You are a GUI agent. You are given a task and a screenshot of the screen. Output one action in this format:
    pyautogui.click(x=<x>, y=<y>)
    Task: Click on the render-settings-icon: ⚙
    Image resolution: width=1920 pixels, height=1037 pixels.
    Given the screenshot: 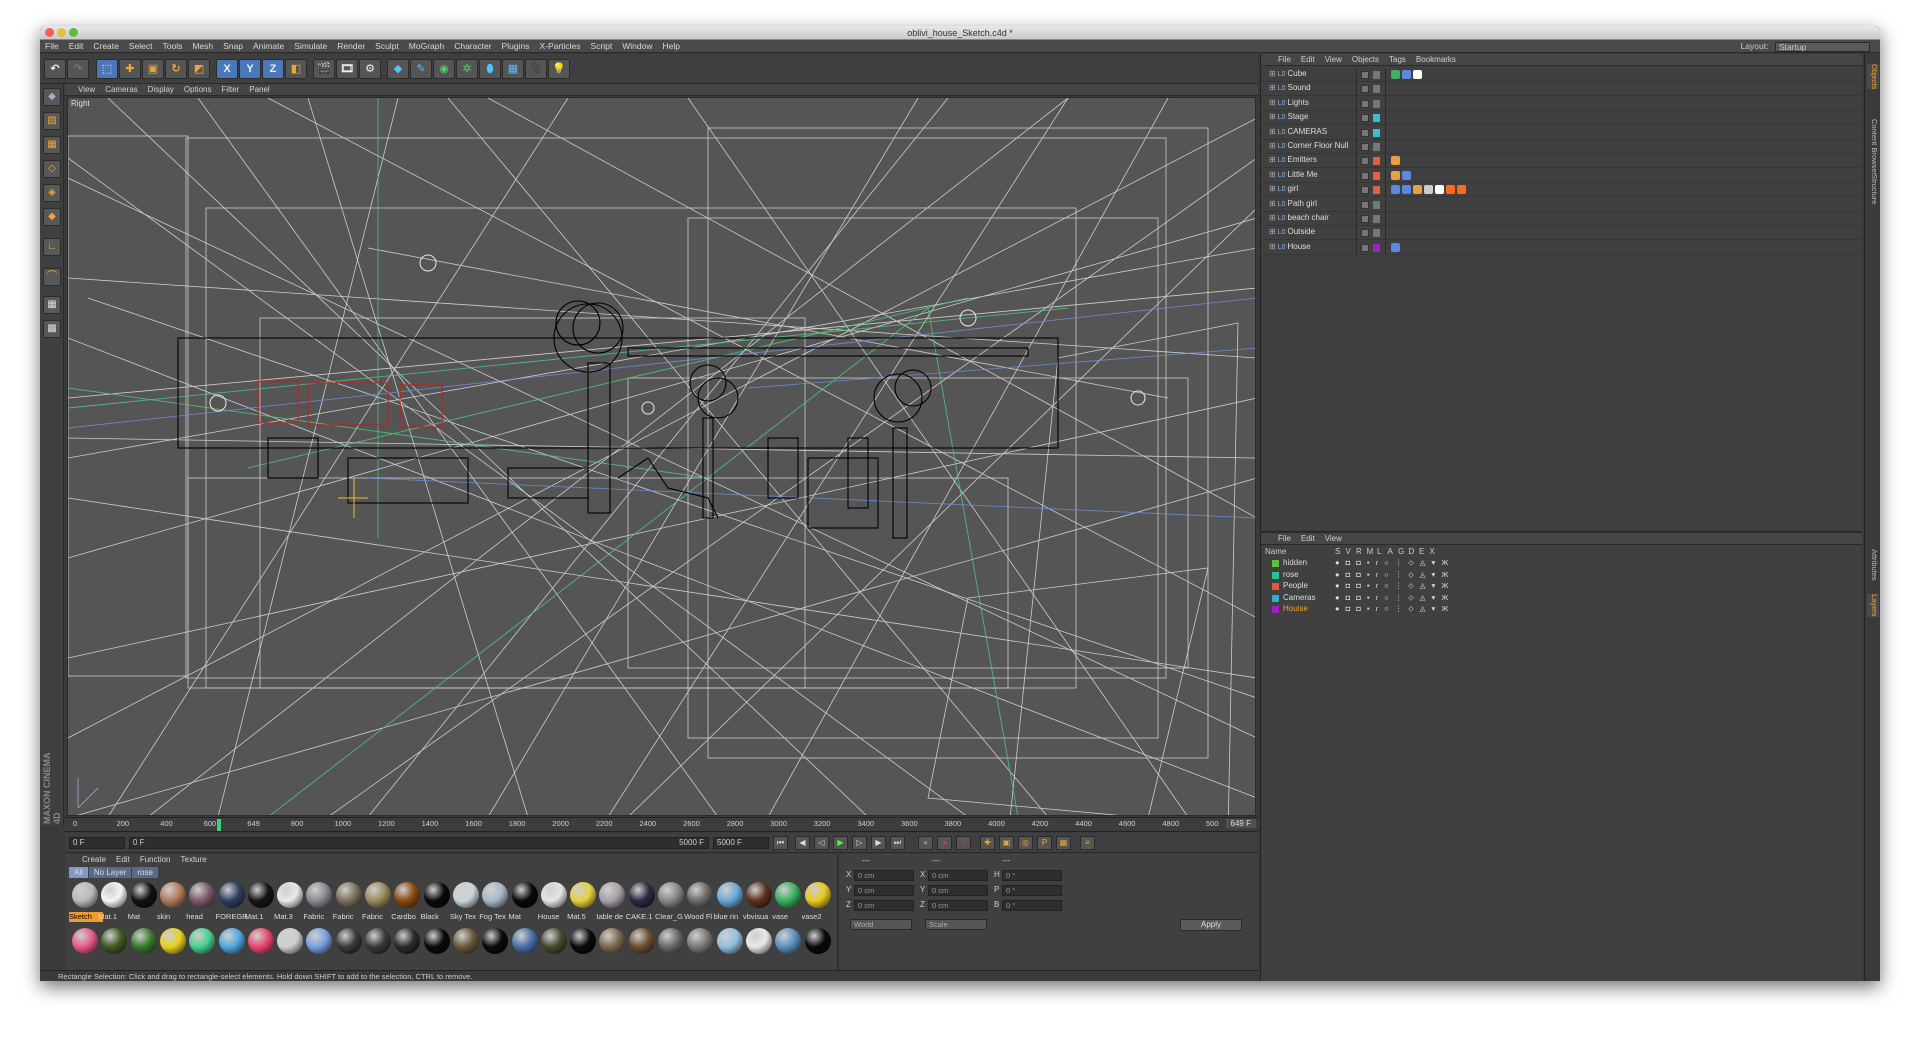 What is the action you would take?
    pyautogui.click(x=370, y=69)
    